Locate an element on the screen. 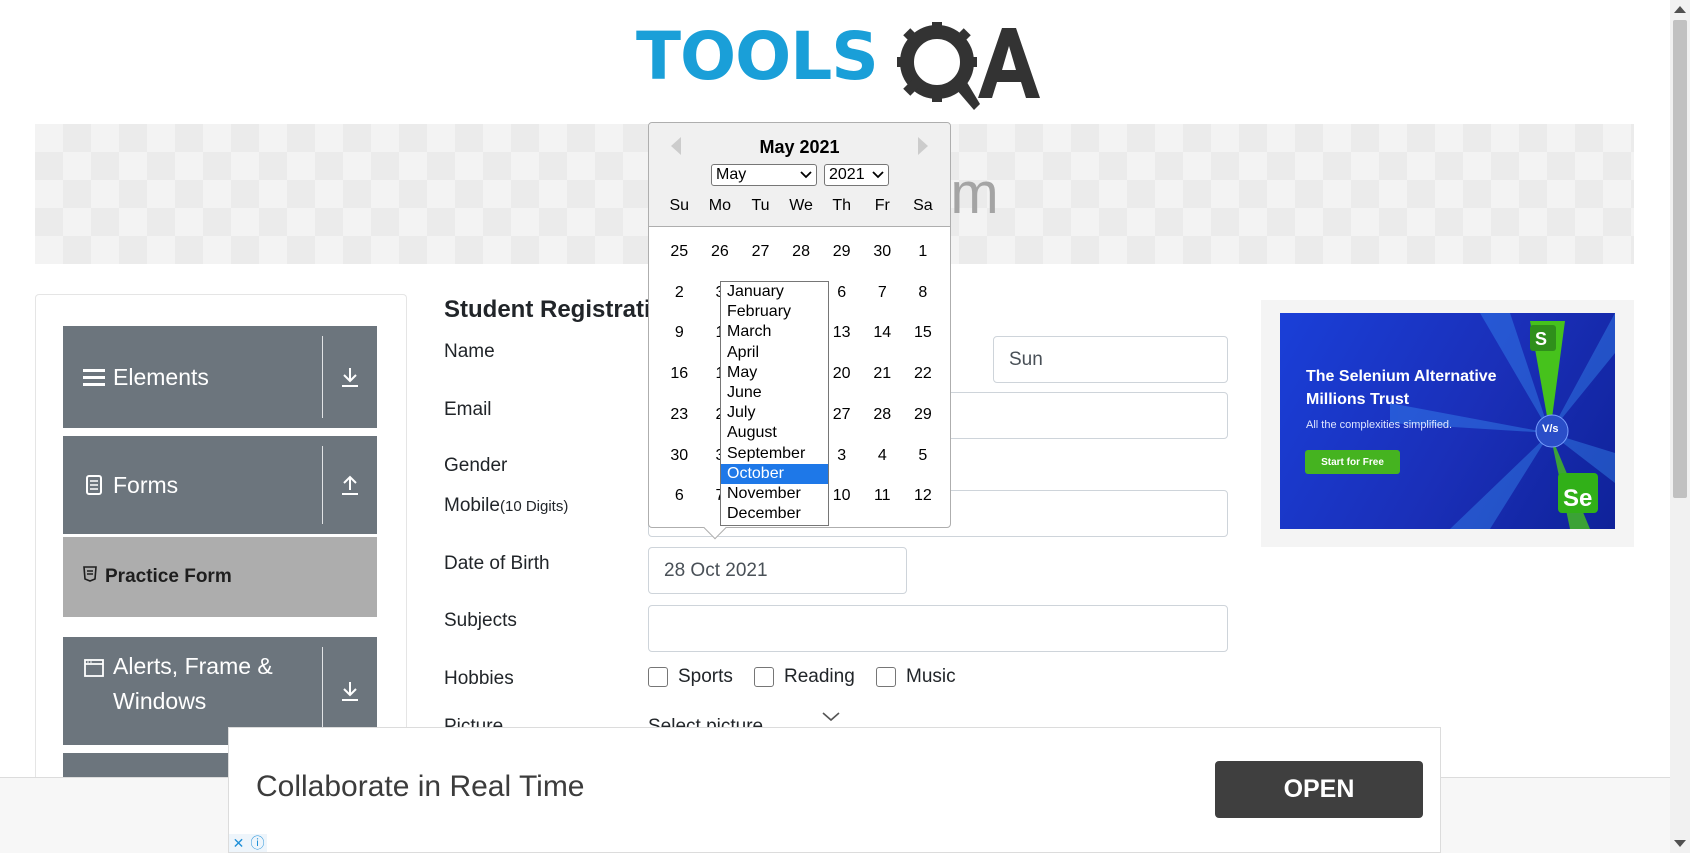 The height and width of the screenshot is (853, 1690). month-option: February is located at coordinates (774, 312).